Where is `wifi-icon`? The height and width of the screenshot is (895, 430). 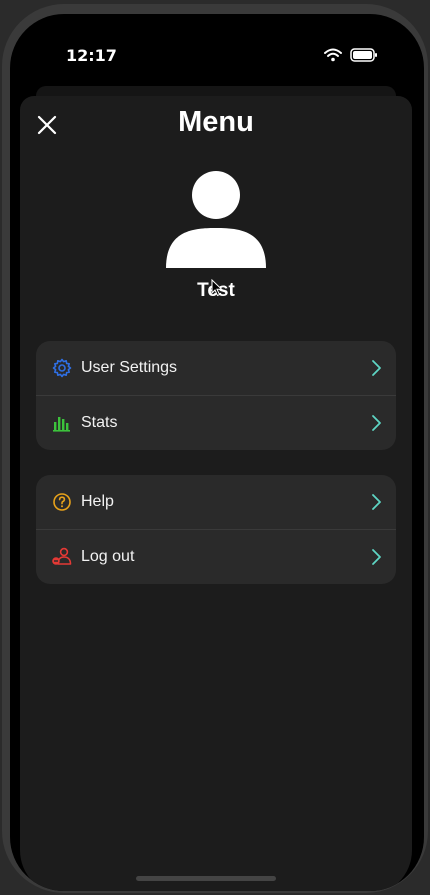
wifi-icon is located at coordinates (333, 55).